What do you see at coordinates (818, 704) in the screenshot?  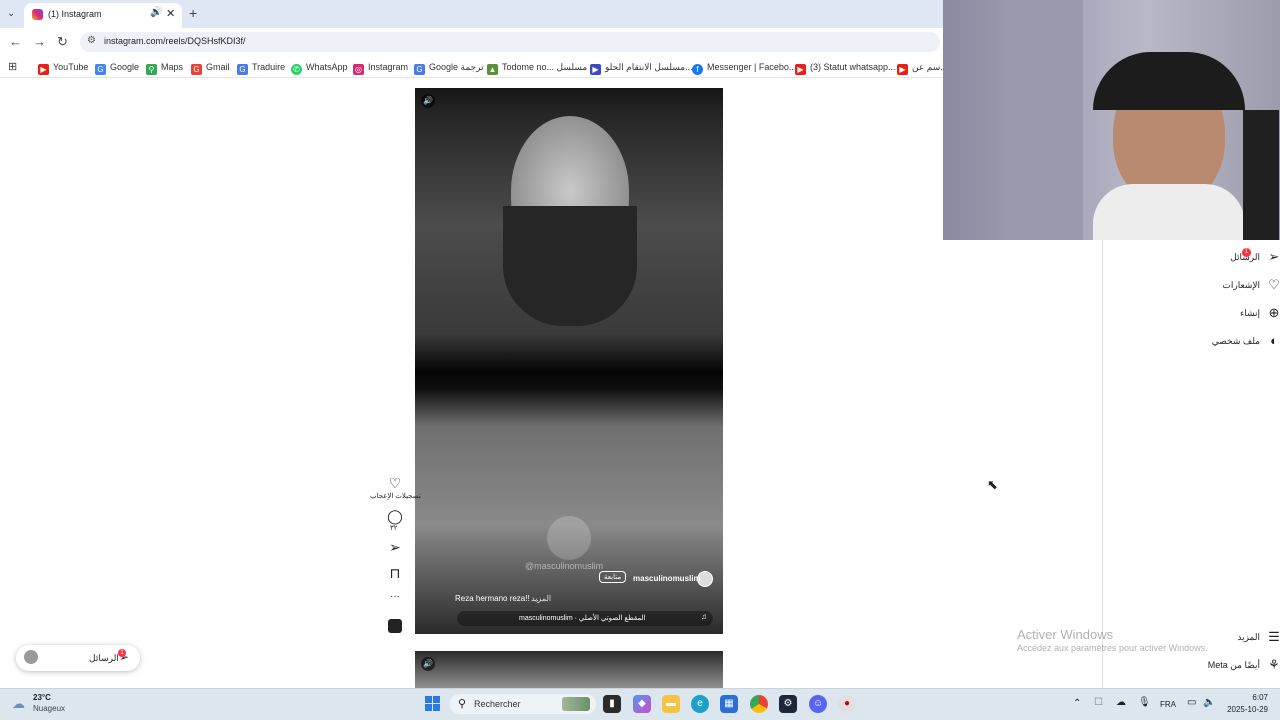 I see `discord-icon: ☺` at bounding box center [818, 704].